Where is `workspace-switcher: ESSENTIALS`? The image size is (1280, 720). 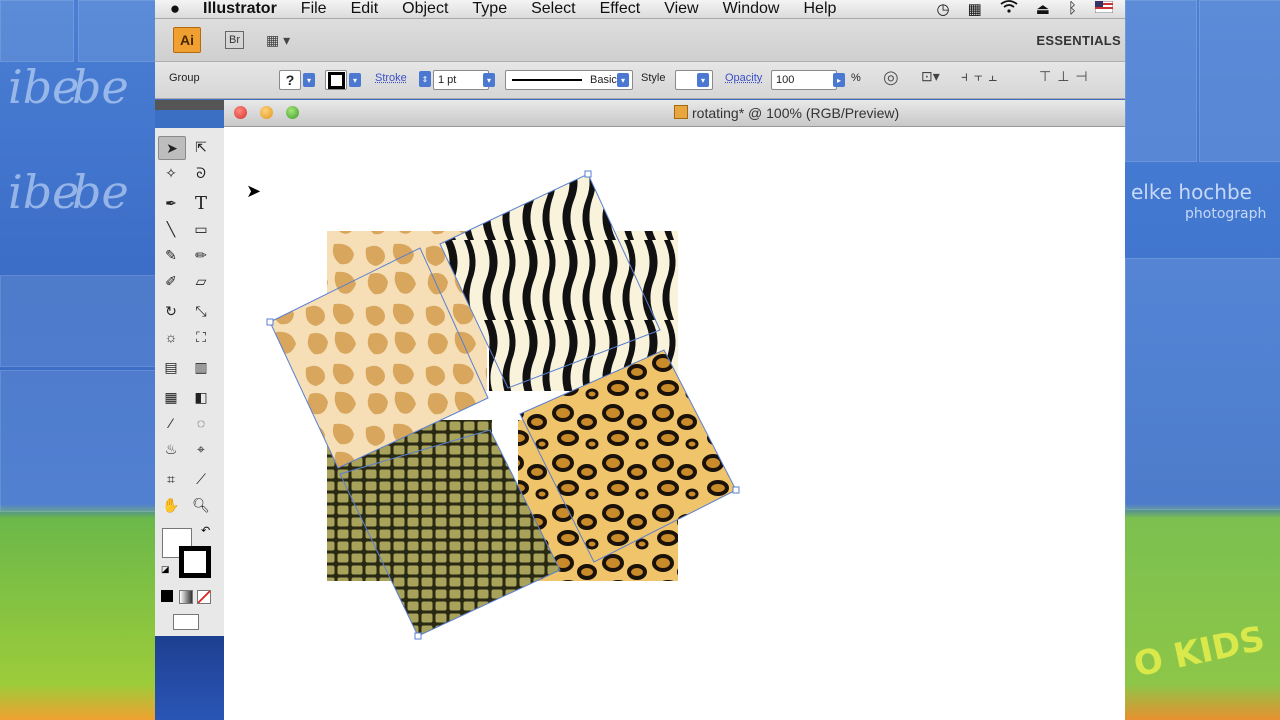
workspace-switcher: ESSENTIALS is located at coordinates (1078, 40).